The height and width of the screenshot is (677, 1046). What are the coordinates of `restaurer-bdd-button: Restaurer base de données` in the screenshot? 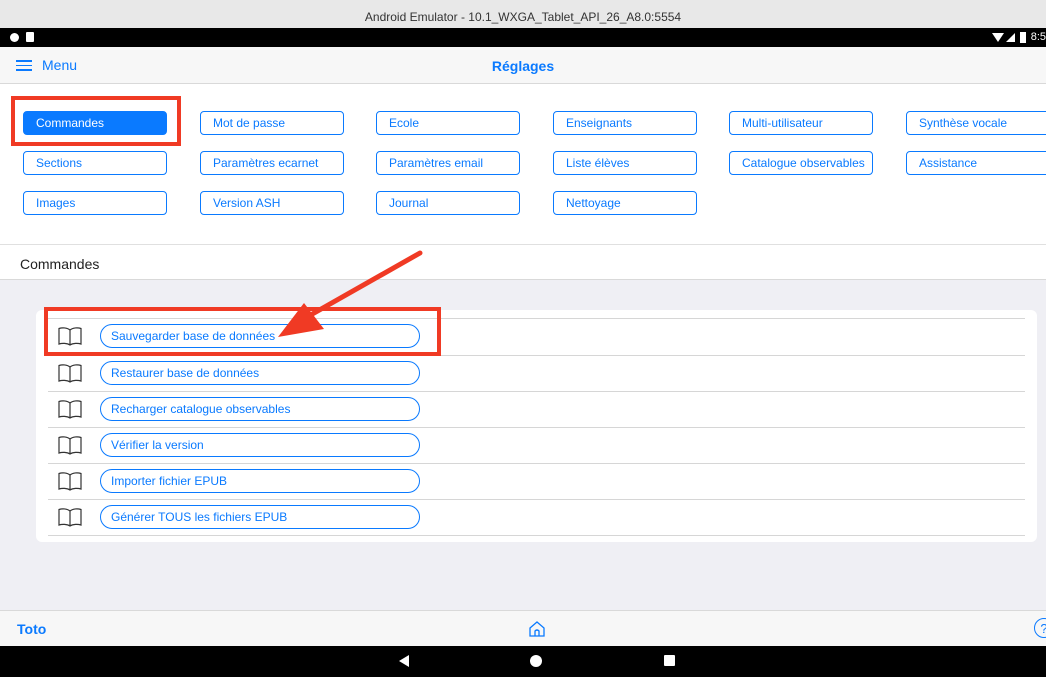 It's located at (260, 373).